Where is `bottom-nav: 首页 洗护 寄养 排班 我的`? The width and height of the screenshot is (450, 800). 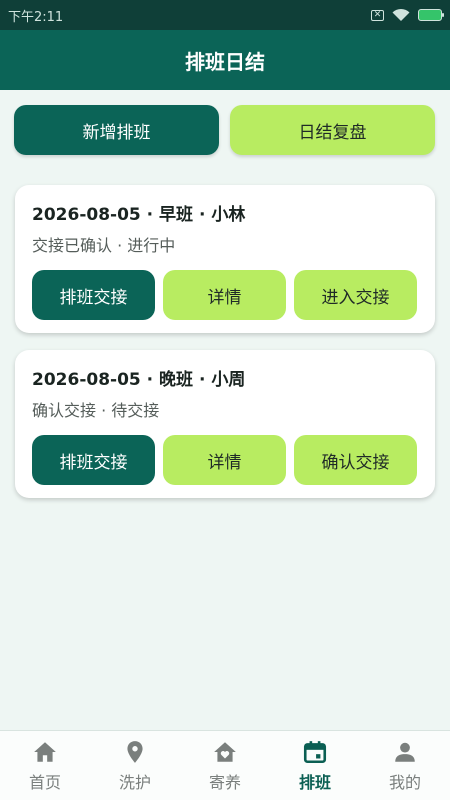 bottom-nav: 首页 洗护 寄养 排班 我的 is located at coordinates (225, 765).